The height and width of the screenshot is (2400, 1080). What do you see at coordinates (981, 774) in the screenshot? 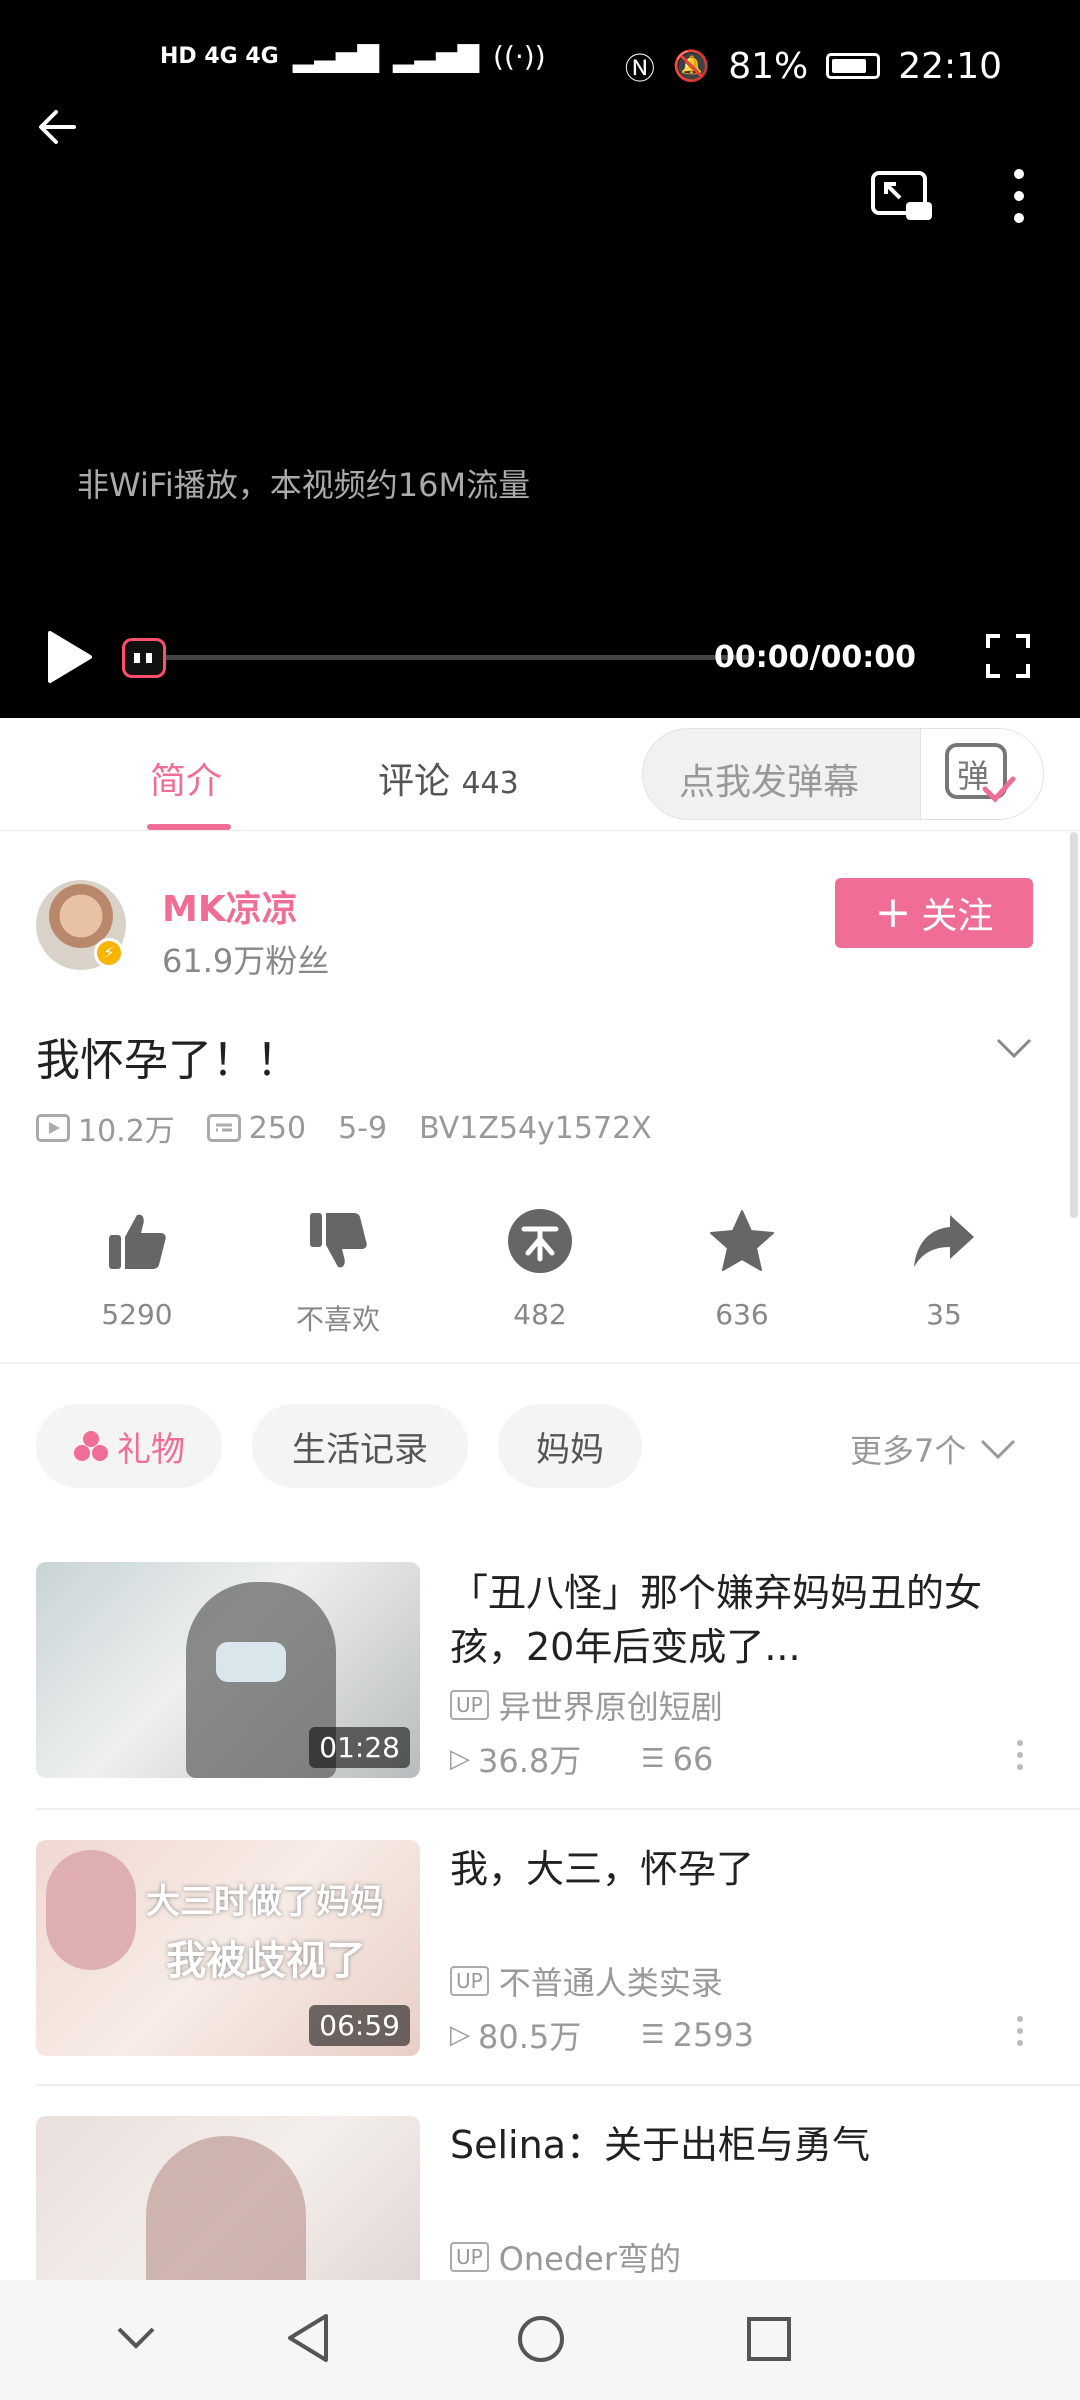
I see `danmaku-toggle-button: 弹` at bounding box center [981, 774].